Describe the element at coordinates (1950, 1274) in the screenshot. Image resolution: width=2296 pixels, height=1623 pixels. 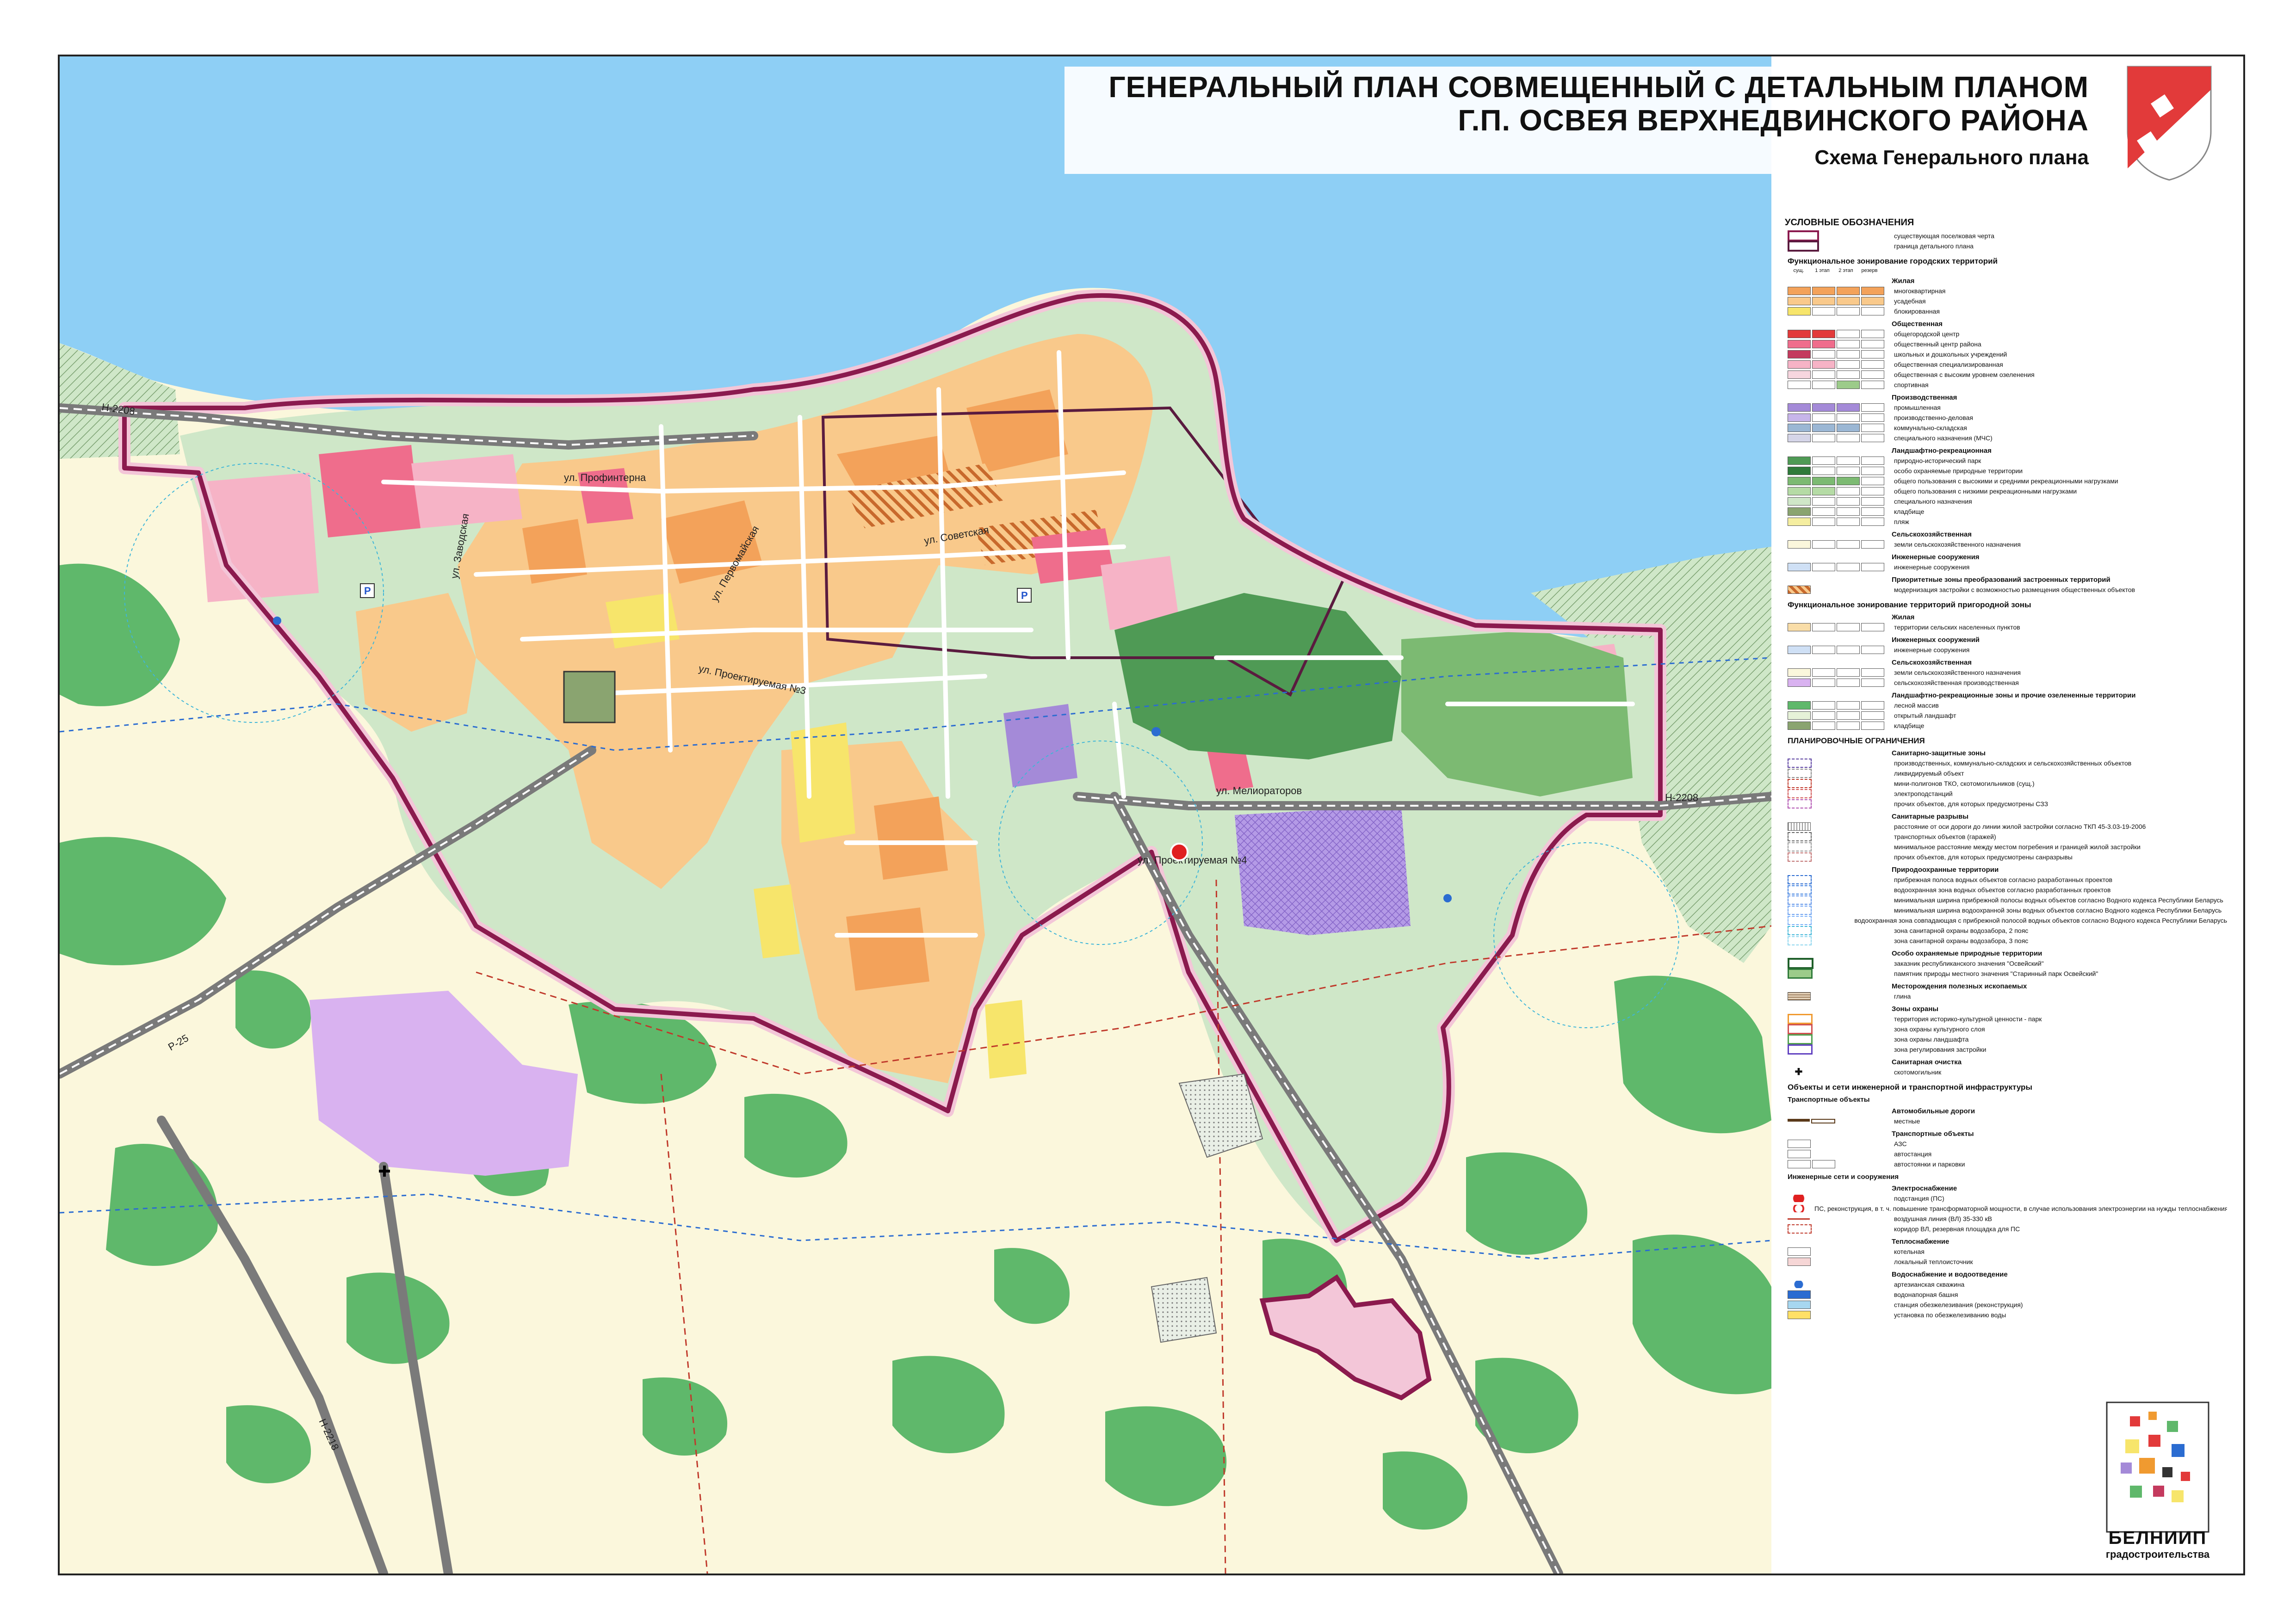
I see `legend-group: Водоснабжение и водоотведение` at that location.